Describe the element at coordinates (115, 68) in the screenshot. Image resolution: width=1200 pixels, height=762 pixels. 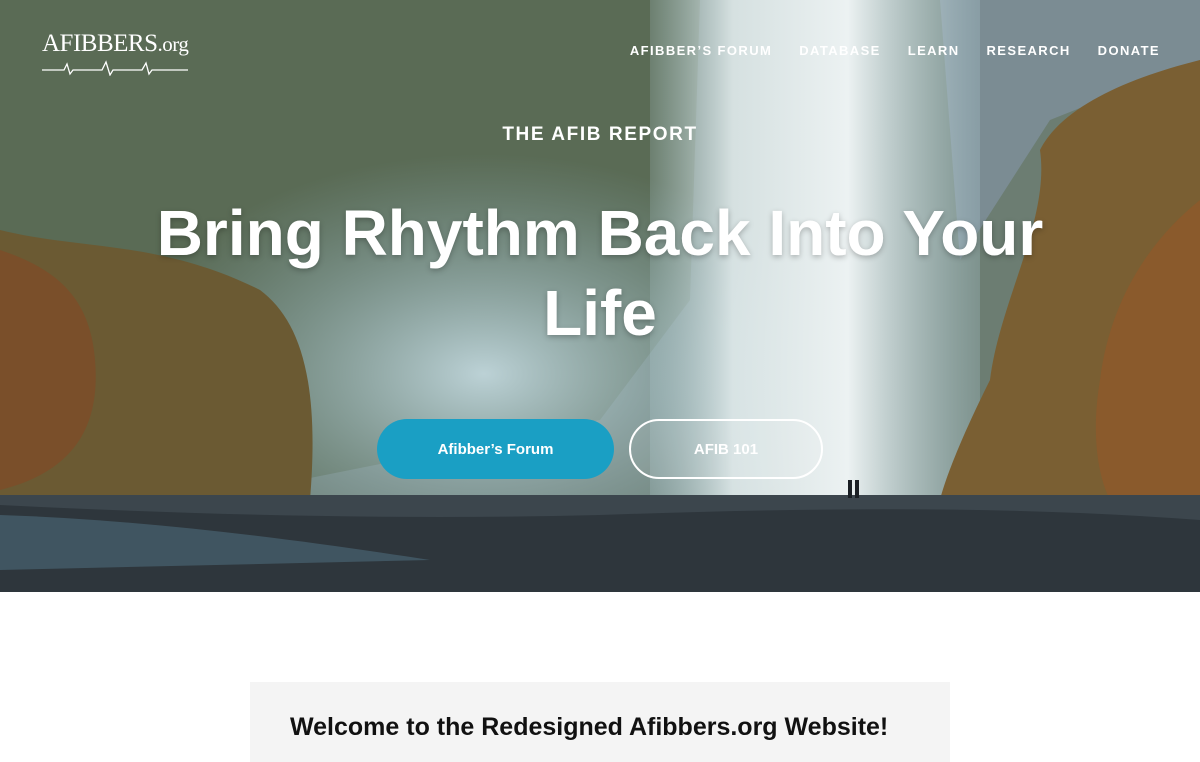
I see `heartbeat-line-icon` at that location.